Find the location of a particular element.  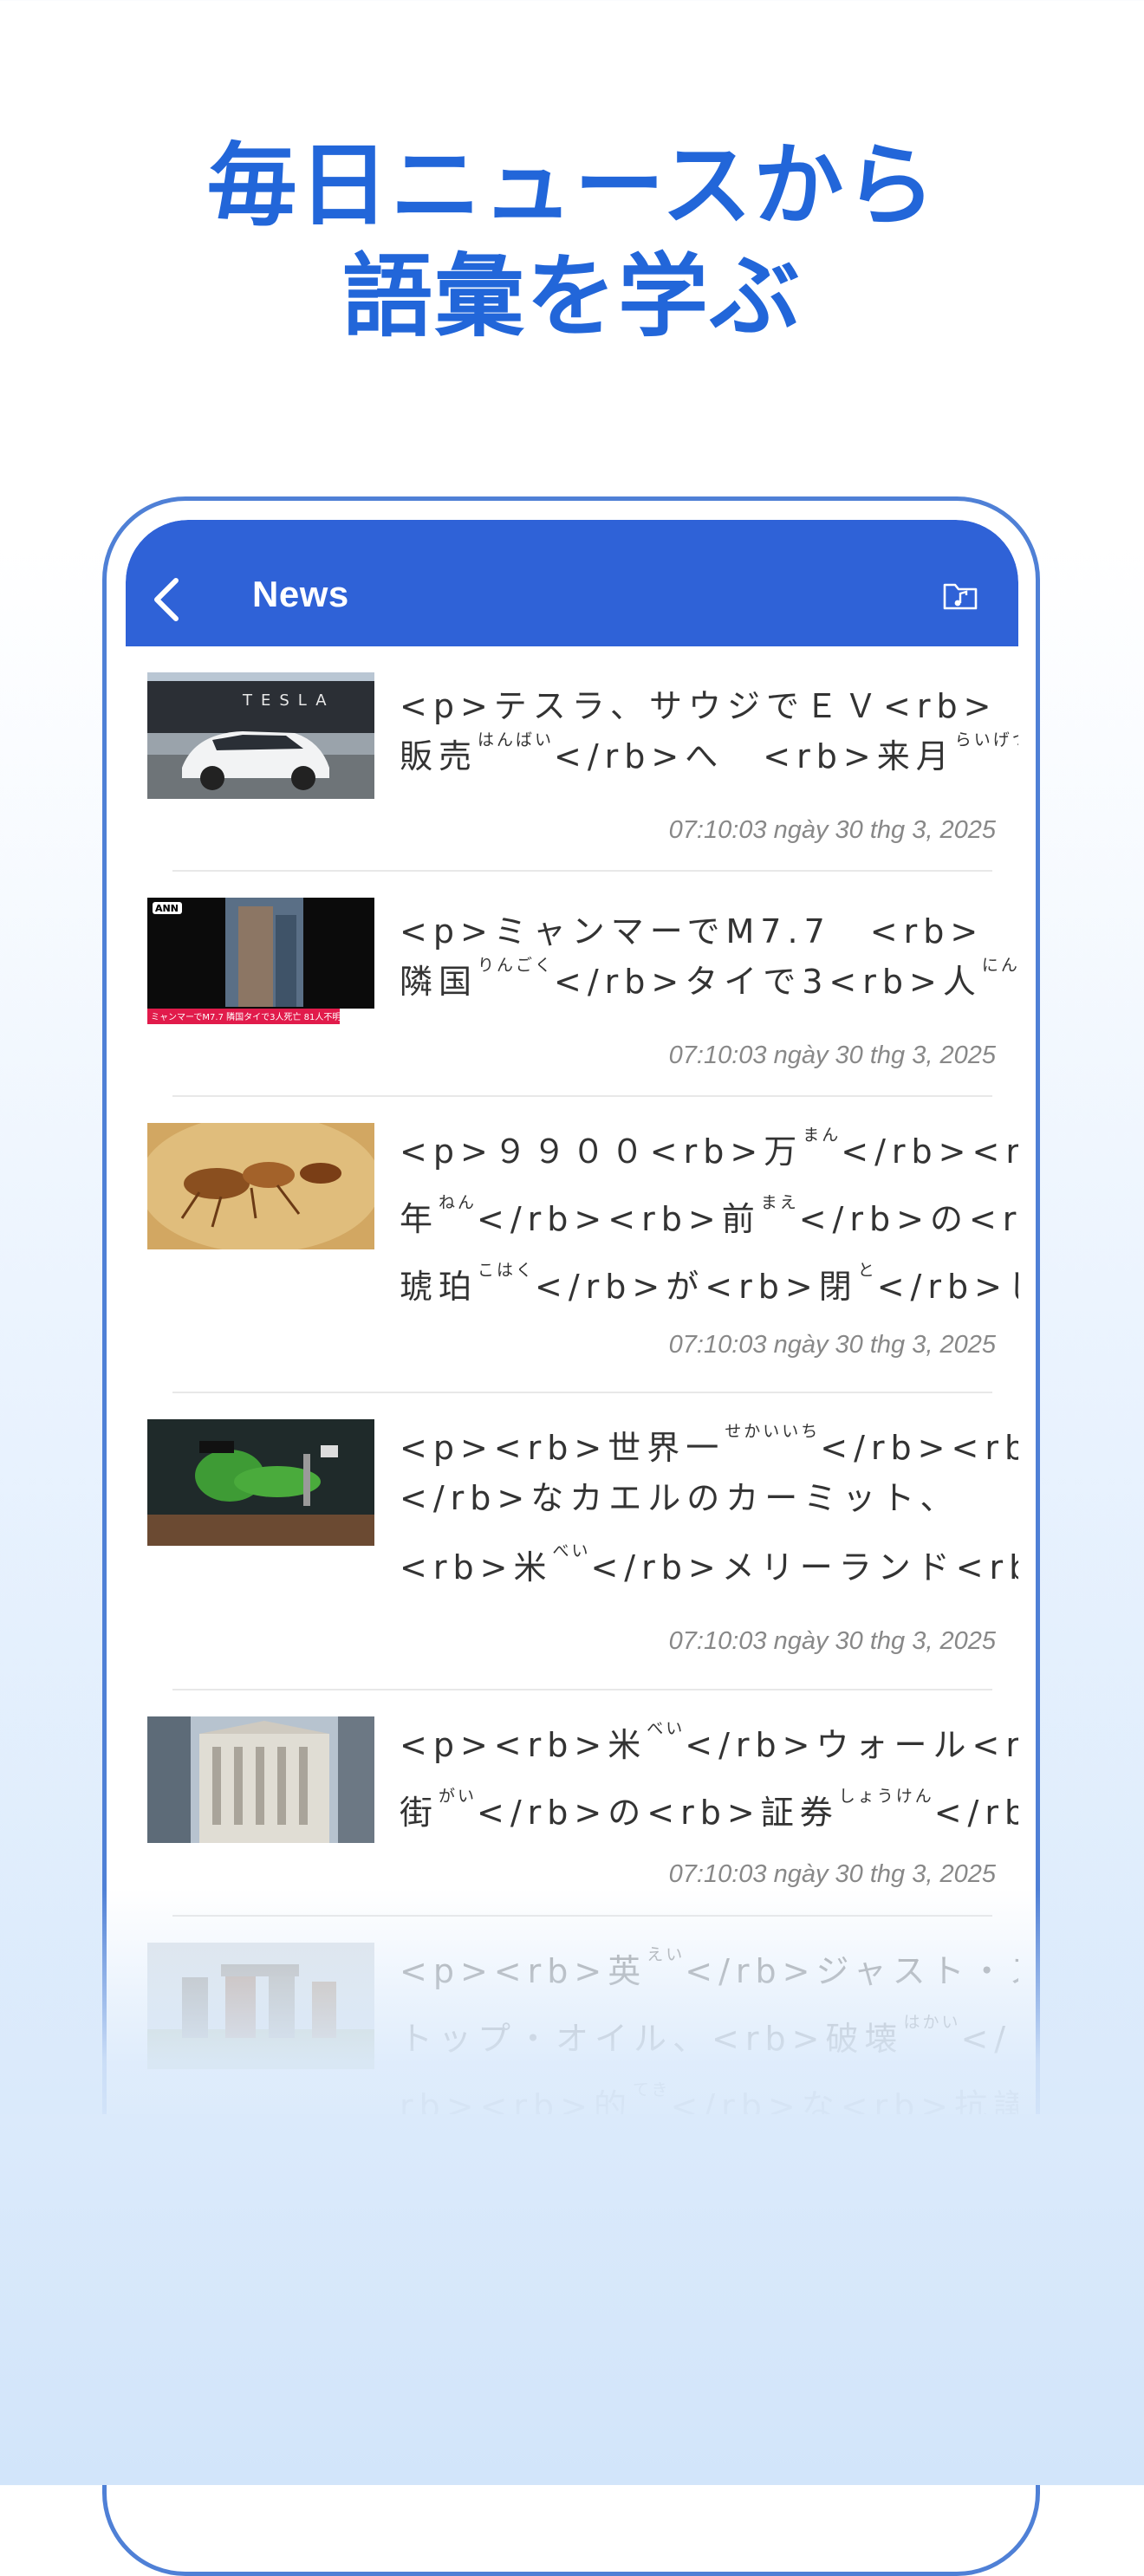

title-text: 販売 is located at coordinates (439, 756).